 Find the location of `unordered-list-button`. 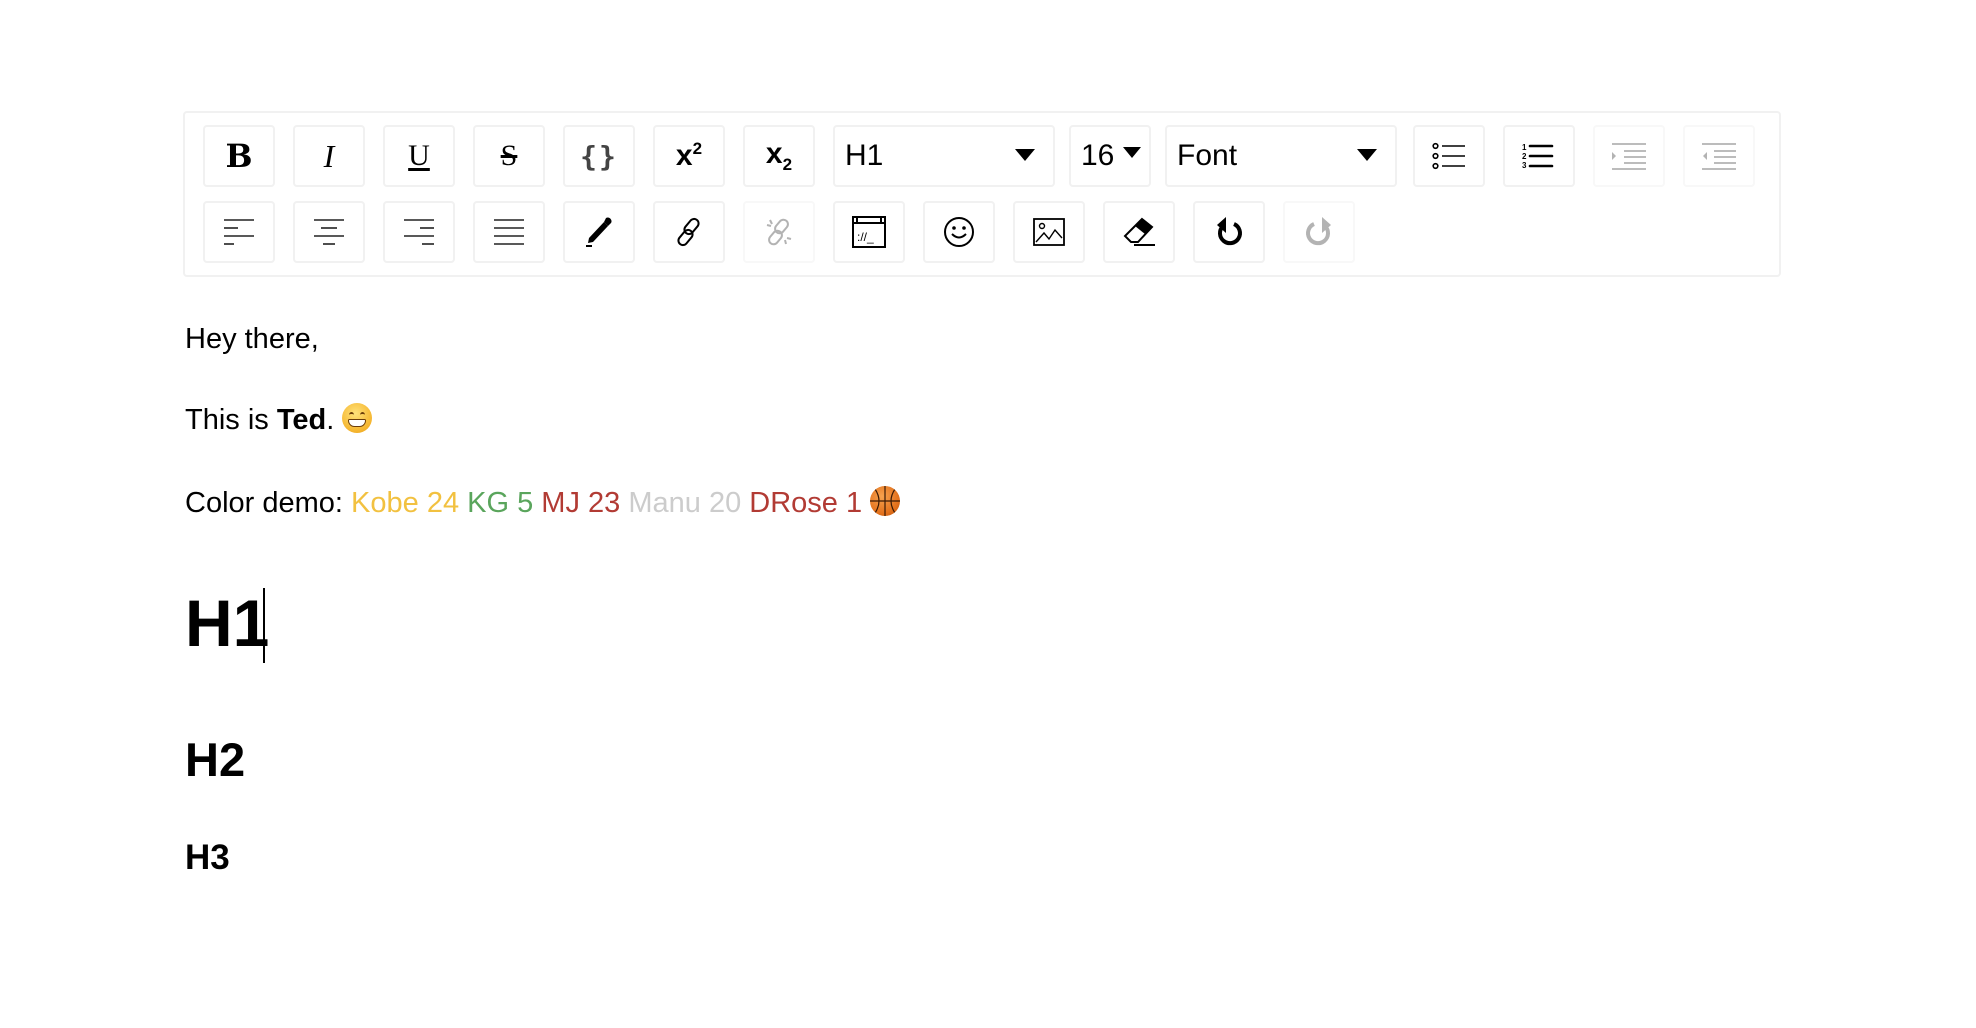

unordered-list-button is located at coordinates (1449, 156).